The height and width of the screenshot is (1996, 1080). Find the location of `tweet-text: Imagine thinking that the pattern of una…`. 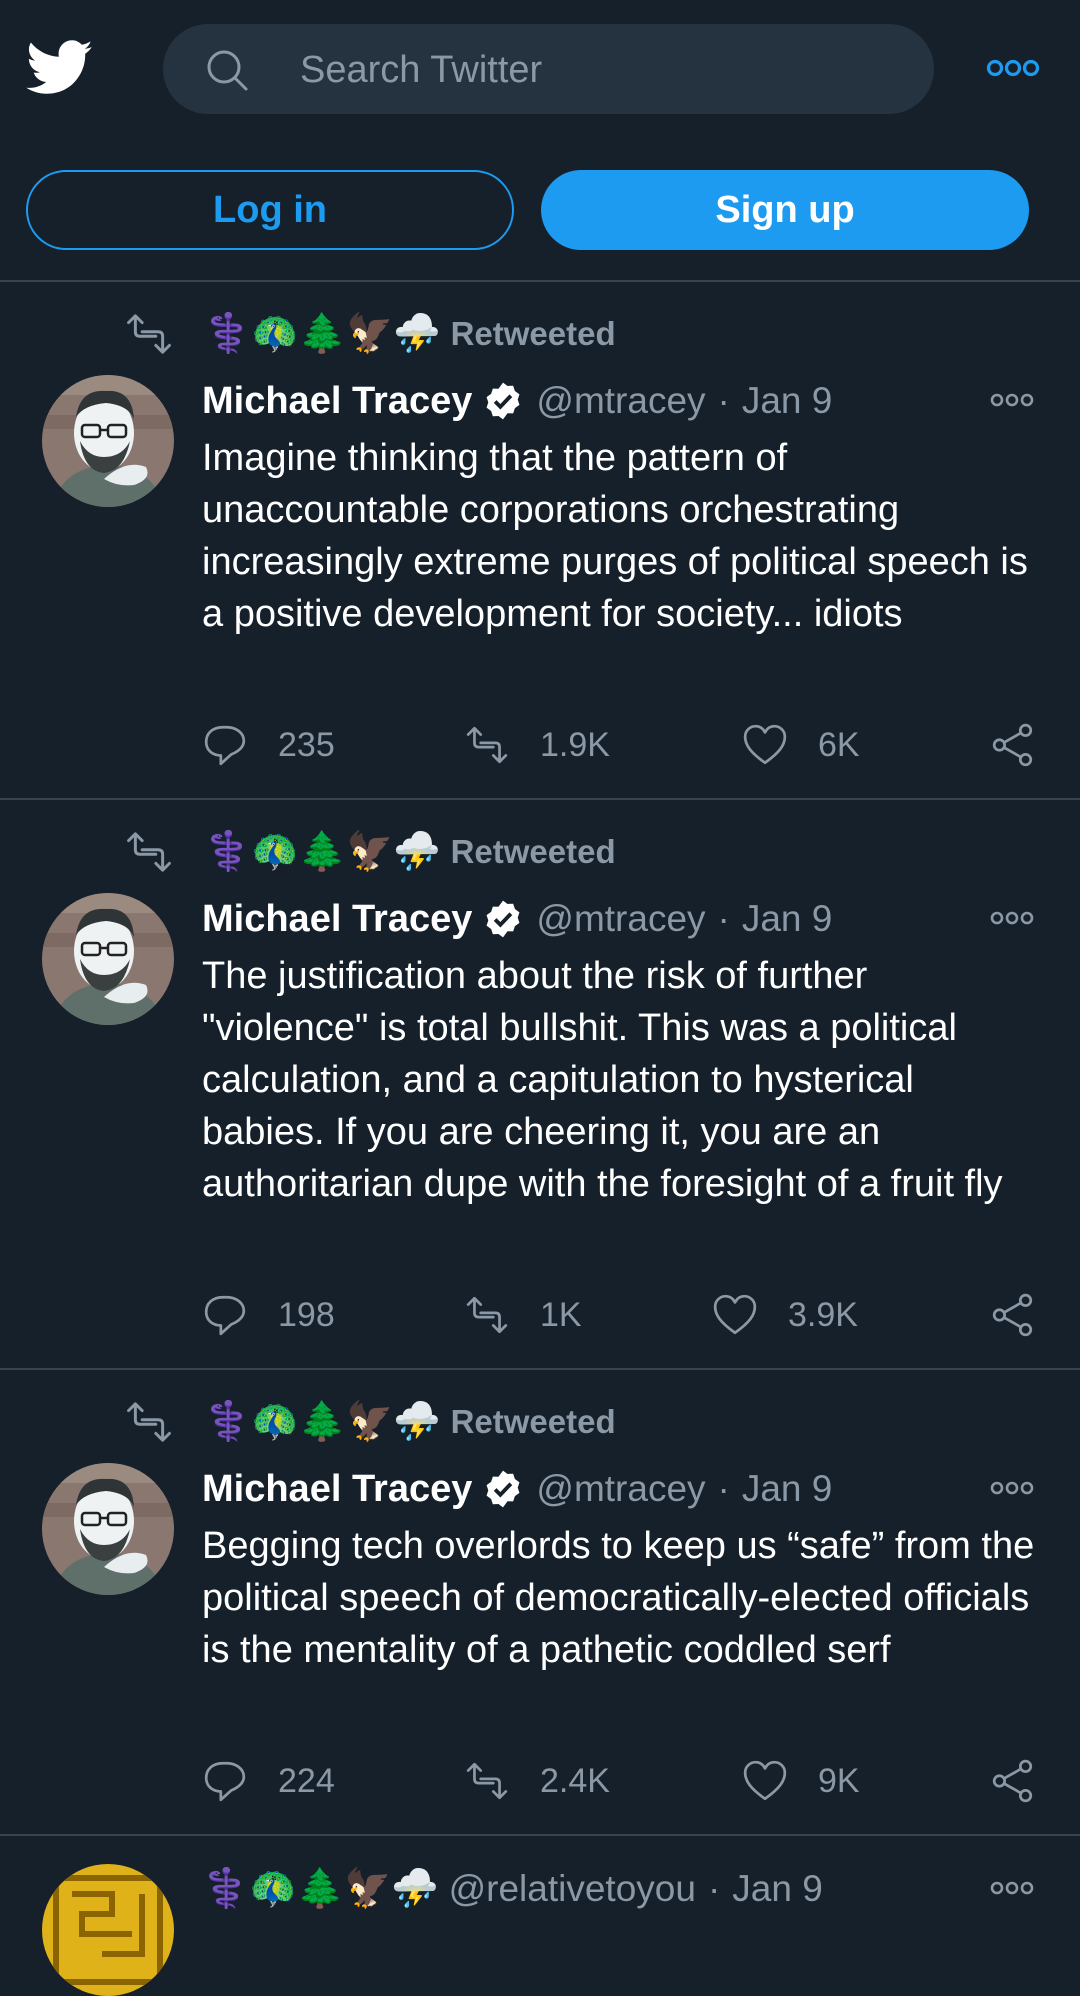

tweet-text: Imagine thinking that the pattern of una… is located at coordinates (615, 536).